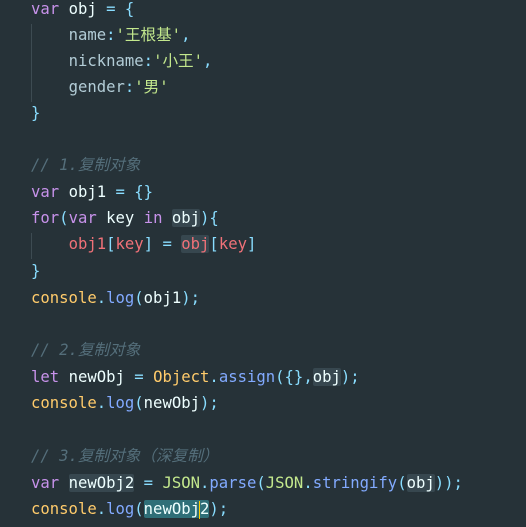 The width and height of the screenshot is (526, 527). Describe the element at coordinates (195, 377) in the screenshot. I see `code-line-13: let newObj = Object.assign({},obj);` at that location.